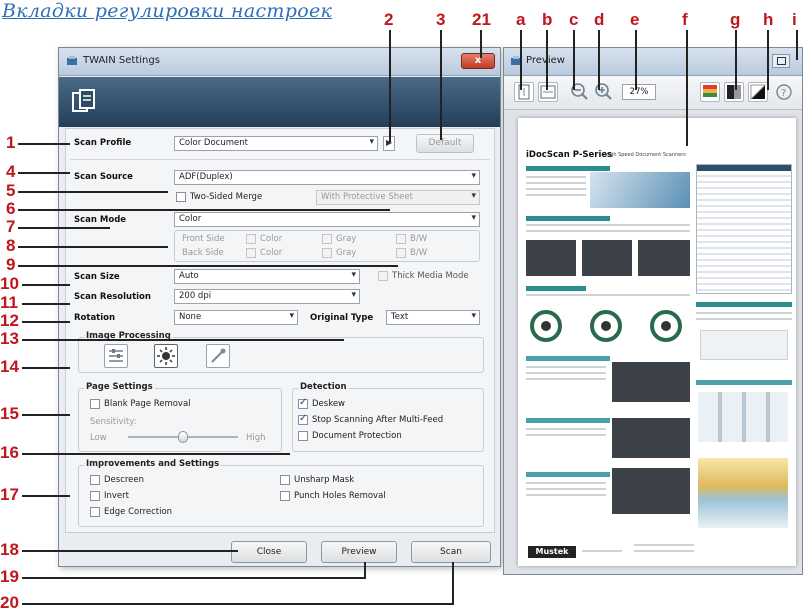 The height and width of the screenshot is (613, 810). What do you see at coordinates (11, 245) in the screenshot?
I see `callout-8: 8` at bounding box center [11, 245].